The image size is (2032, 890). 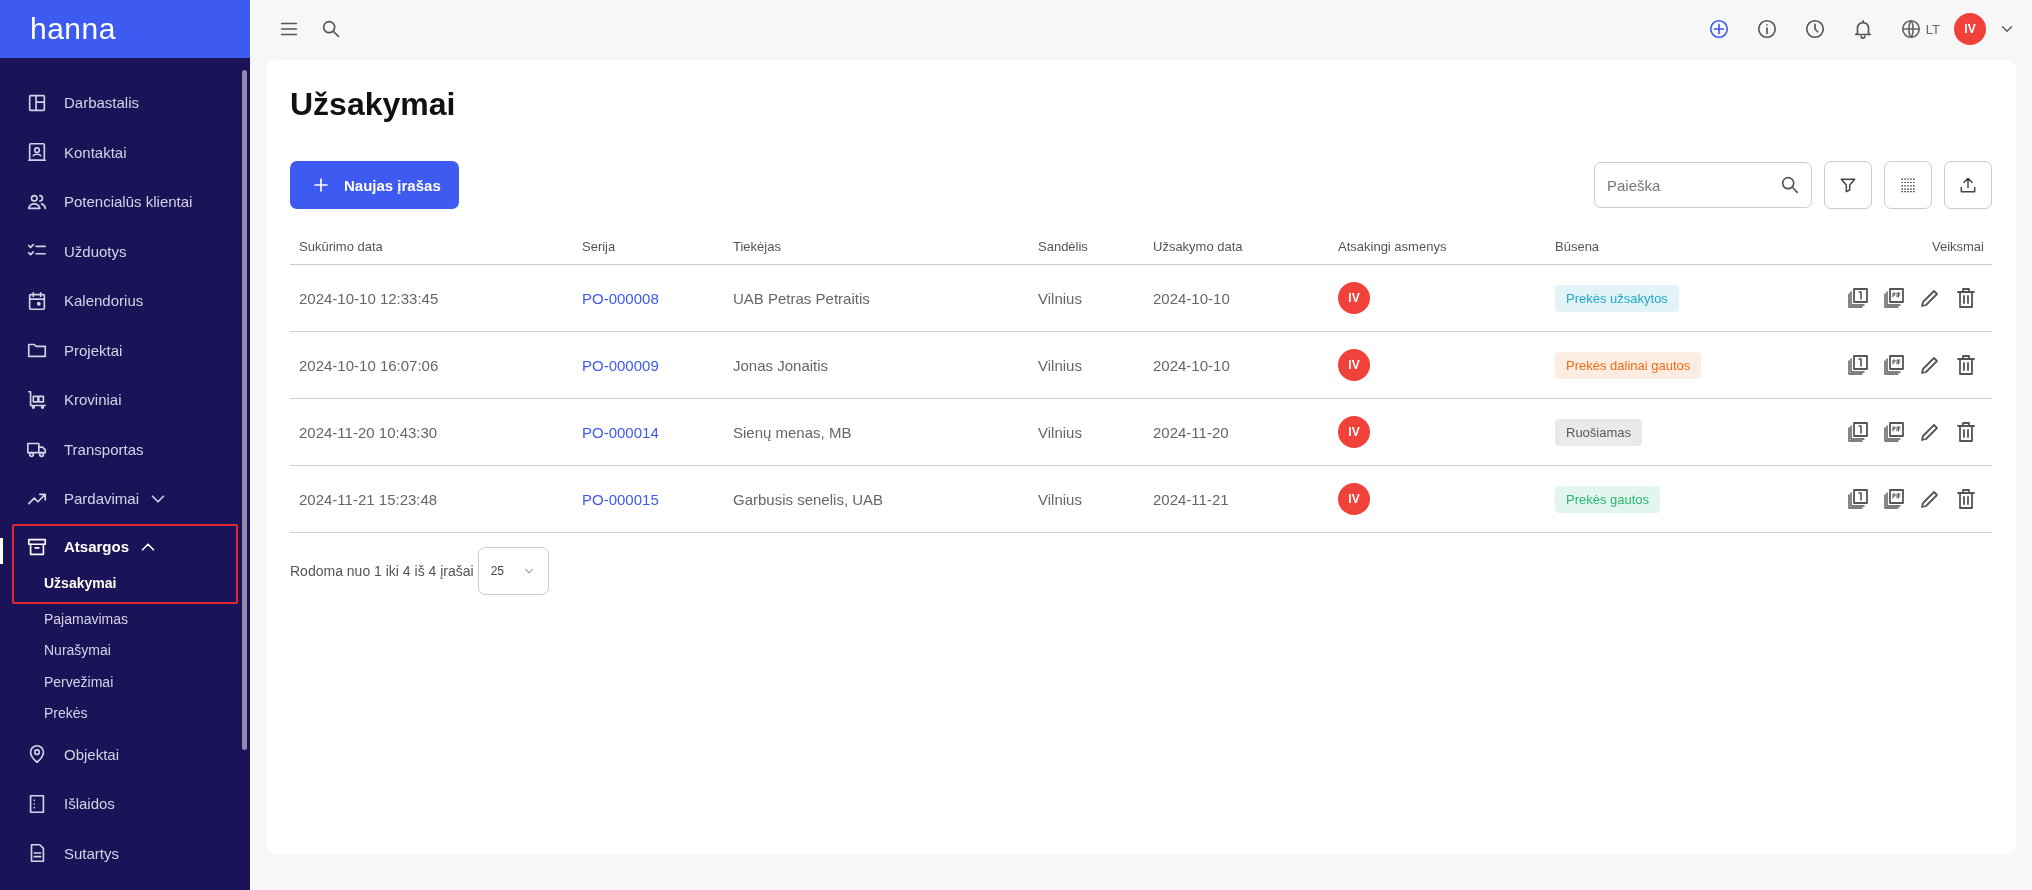 What do you see at coordinates (125, 546) in the screenshot?
I see `sidebar-item: Atsargos` at bounding box center [125, 546].